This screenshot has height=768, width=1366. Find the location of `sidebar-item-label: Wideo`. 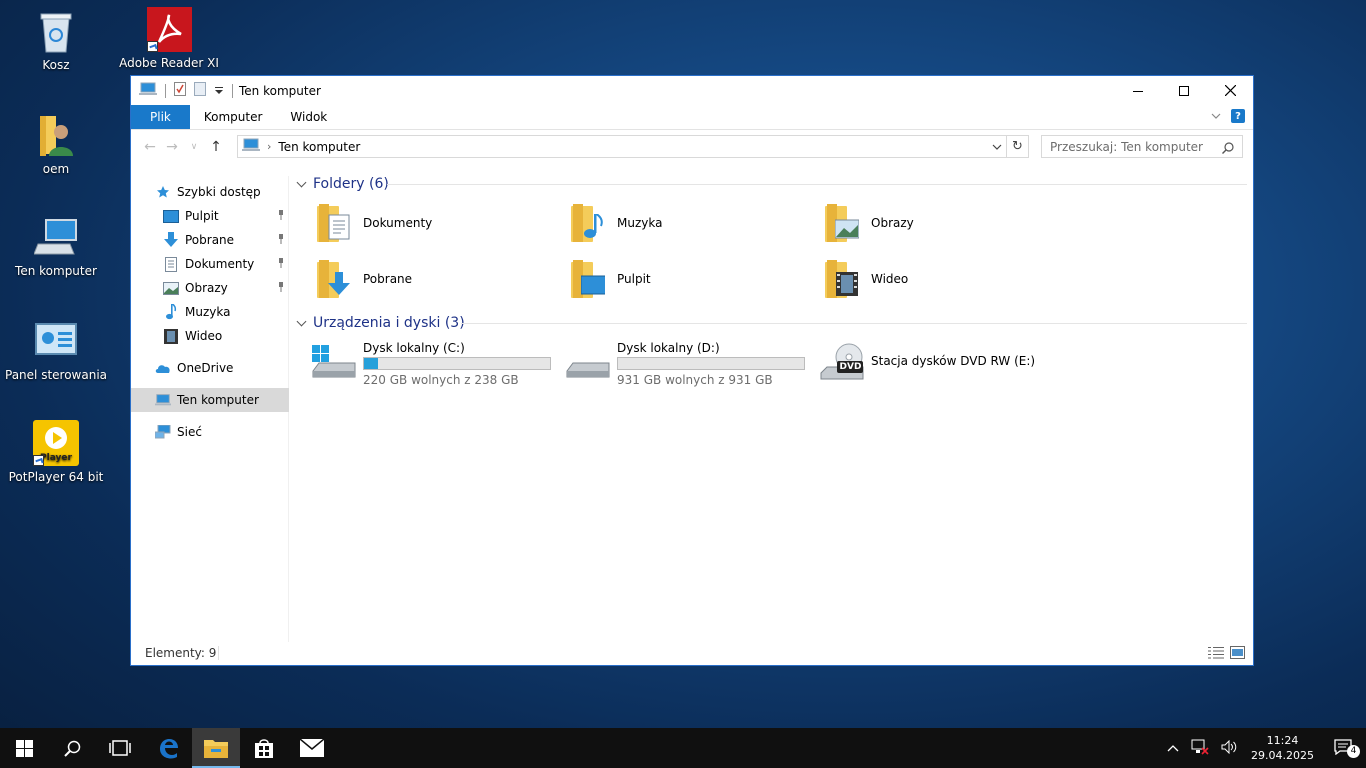

sidebar-item-label: Wideo is located at coordinates (204, 336).